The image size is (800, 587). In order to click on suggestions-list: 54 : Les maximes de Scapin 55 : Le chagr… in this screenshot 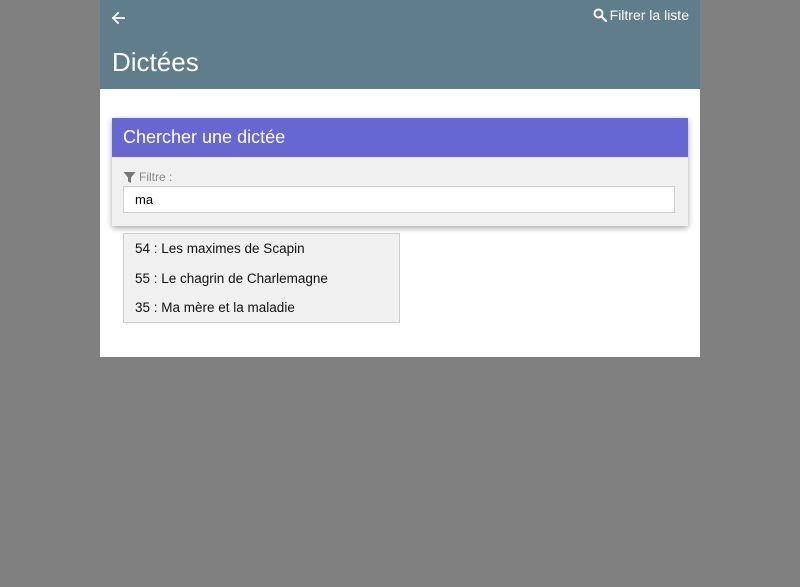, I will do `click(261, 278)`.